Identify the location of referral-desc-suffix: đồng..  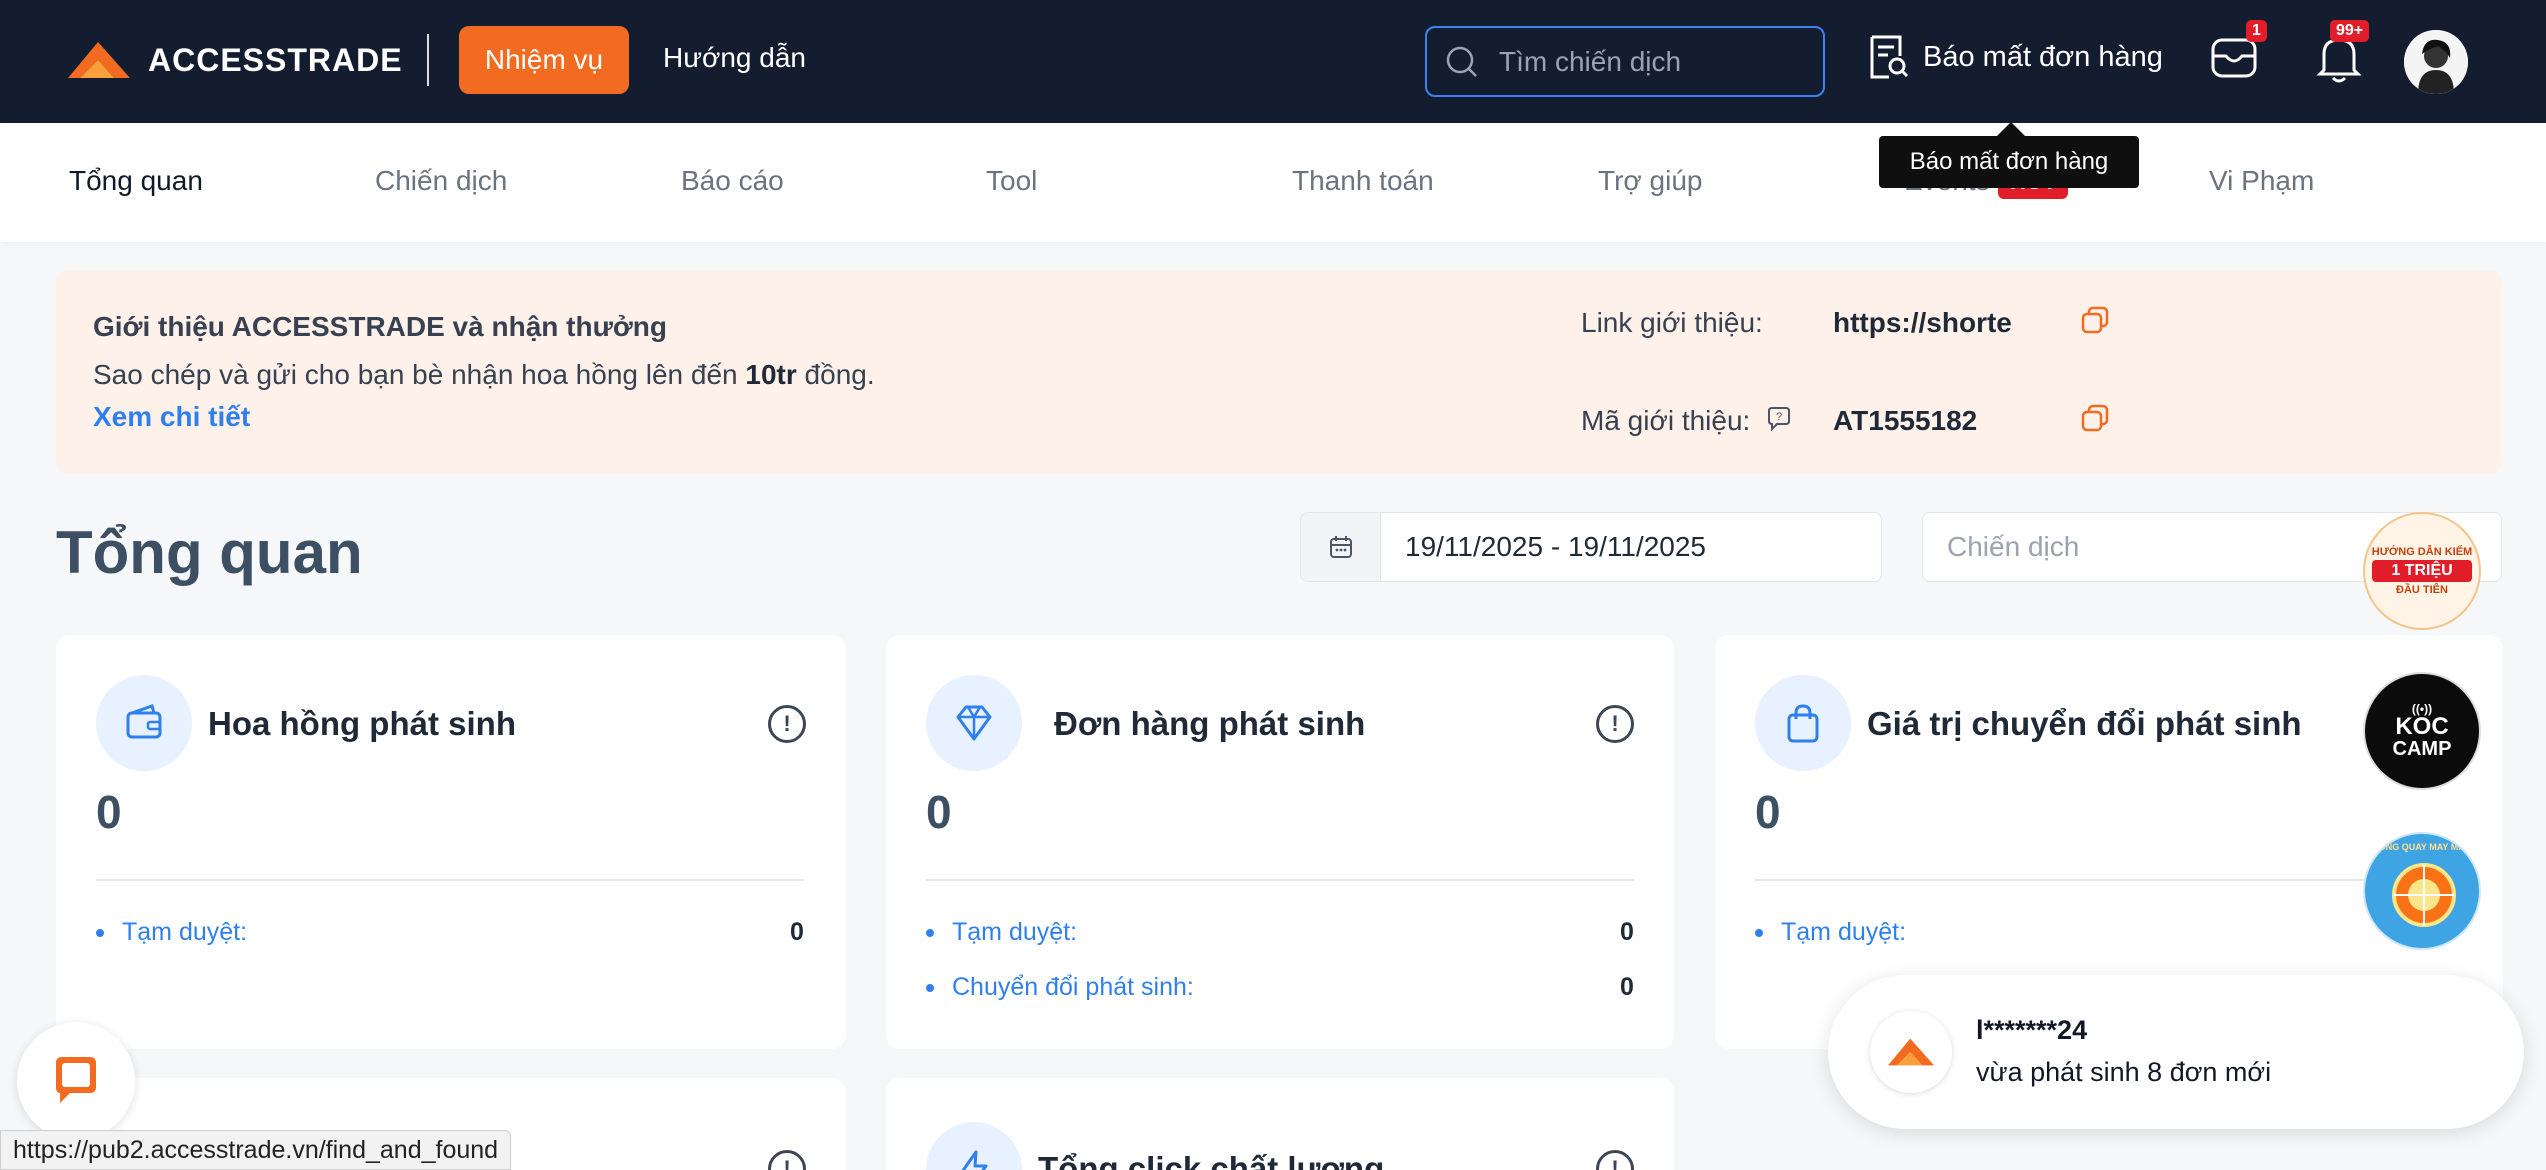
(835, 374).